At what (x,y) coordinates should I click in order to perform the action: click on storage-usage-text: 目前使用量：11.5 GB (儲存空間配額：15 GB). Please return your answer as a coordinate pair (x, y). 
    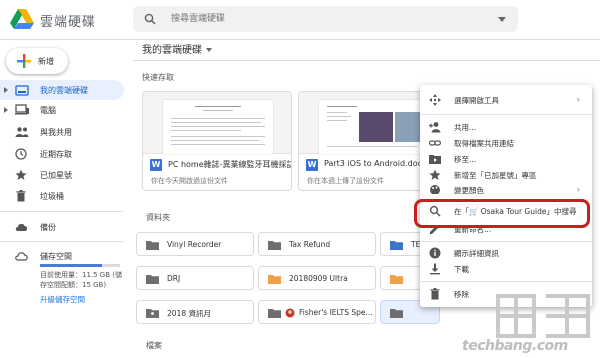
    Looking at the image, I should click on (81, 280).